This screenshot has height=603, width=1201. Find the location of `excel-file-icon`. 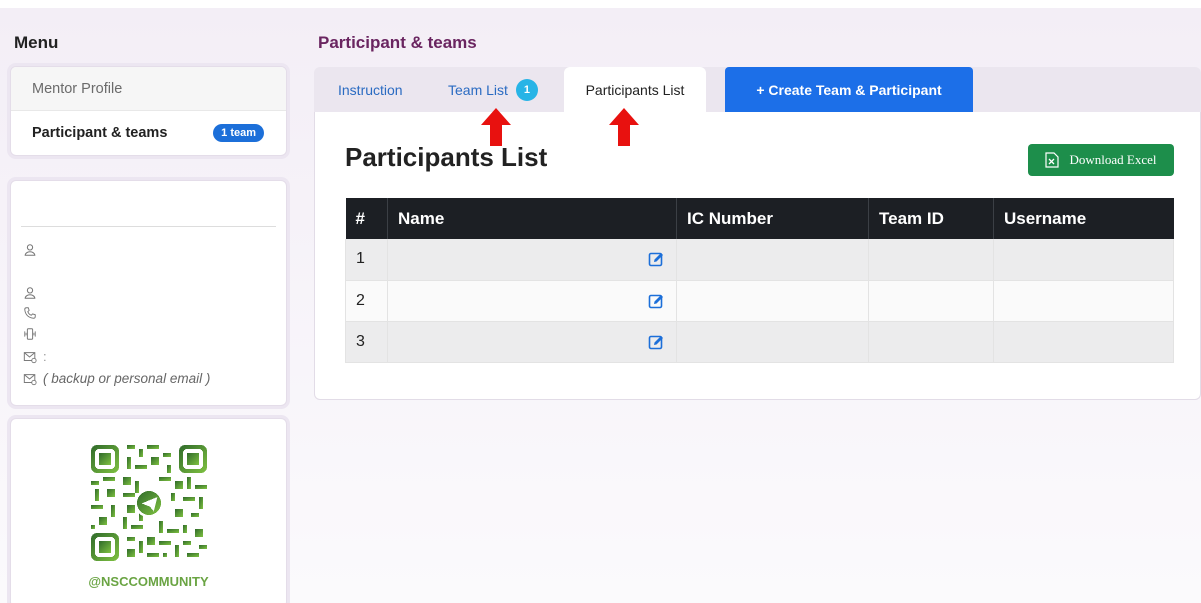

excel-file-icon is located at coordinates (1052, 160).